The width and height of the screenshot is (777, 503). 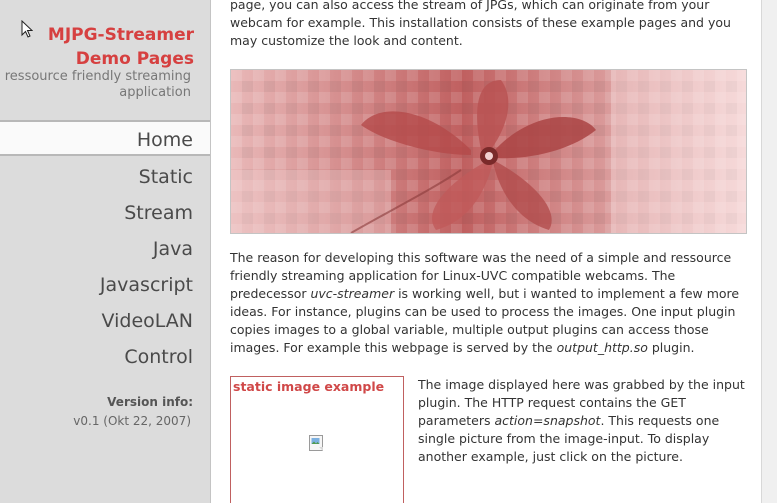 What do you see at coordinates (146, 285) in the screenshot?
I see `nav-item-label: Javascript` at bounding box center [146, 285].